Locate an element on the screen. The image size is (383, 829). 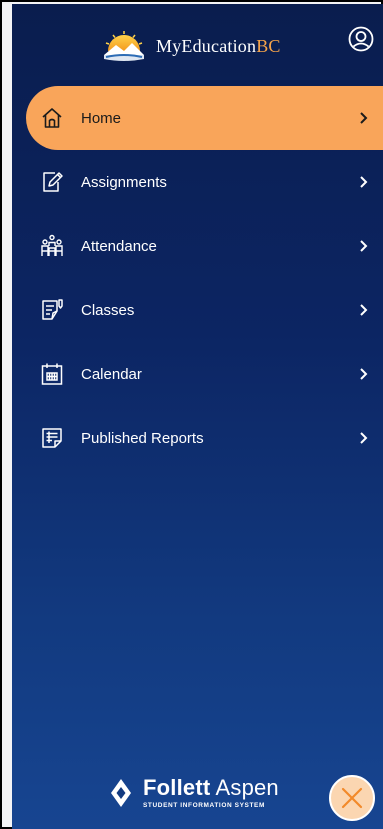
follett-mark-icon is located at coordinates (121, 793).